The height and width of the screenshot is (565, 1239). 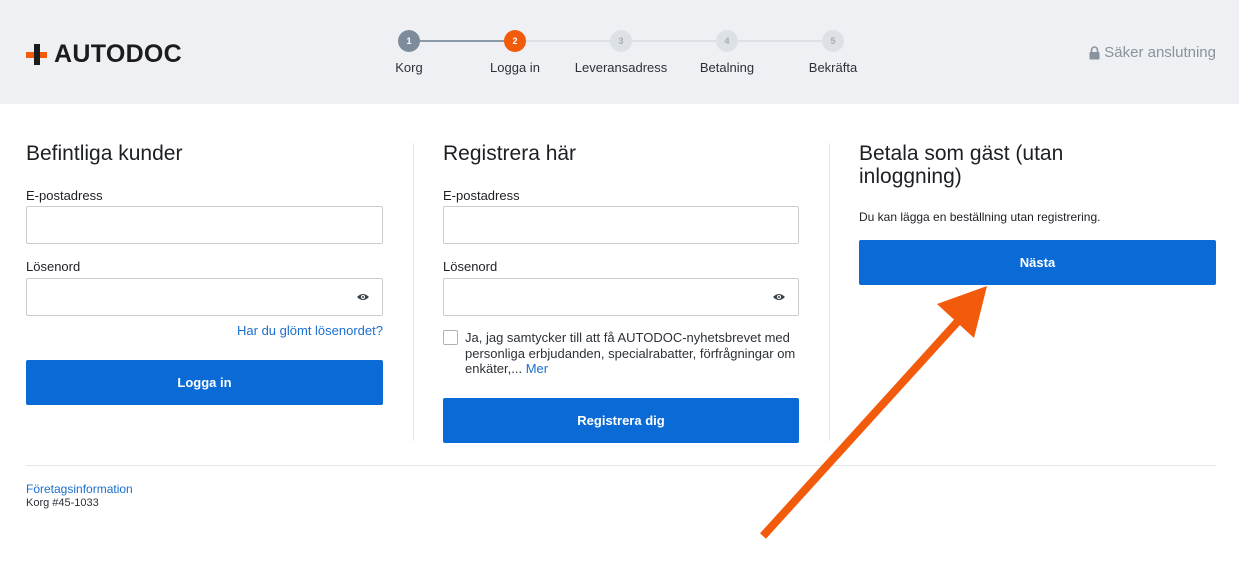 I want to click on eye-icon, so click(x=363, y=297).